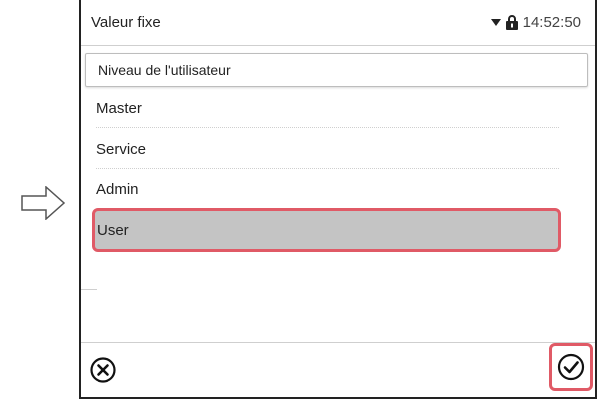 Image resolution: width=597 pixels, height=399 pixels. Describe the element at coordinates (113, 230) in the screenshot. I see `list-item-label: User` at that location.